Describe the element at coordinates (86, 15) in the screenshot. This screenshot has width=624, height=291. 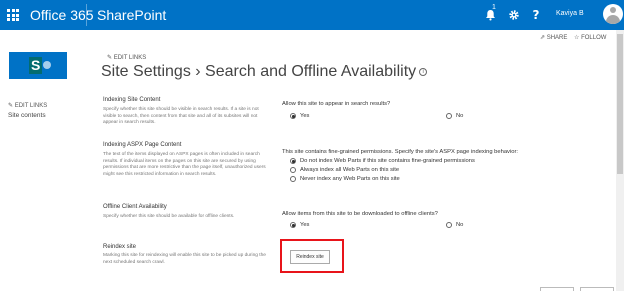
I see `brand-divider` at that location.